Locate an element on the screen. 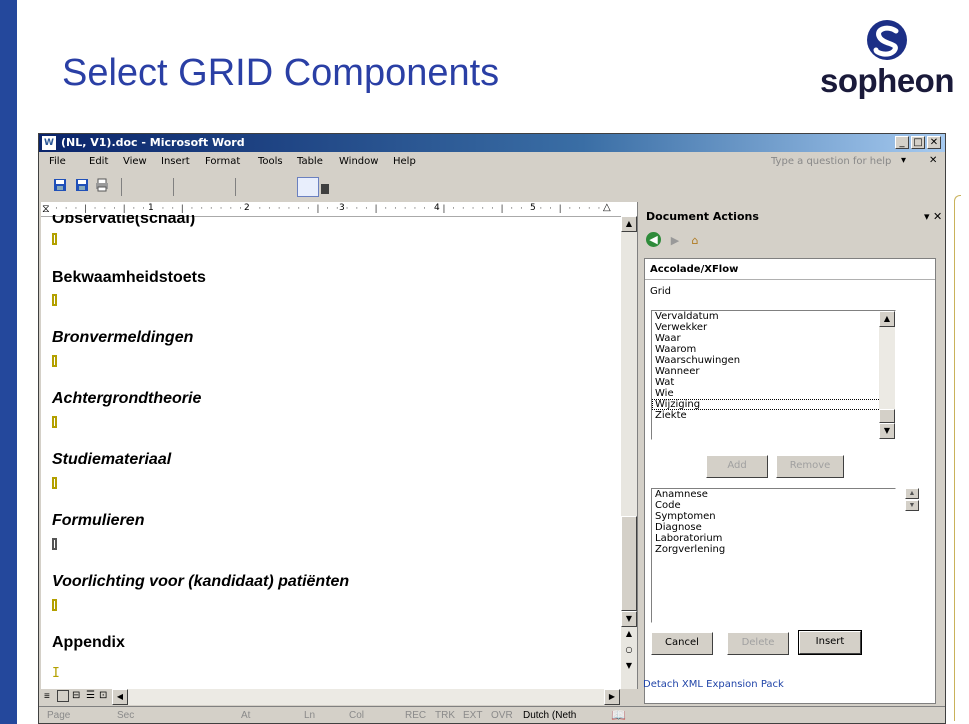 This screenshot has width=969, height=724. remove-button: Remove is located at coordinates (810, 466).